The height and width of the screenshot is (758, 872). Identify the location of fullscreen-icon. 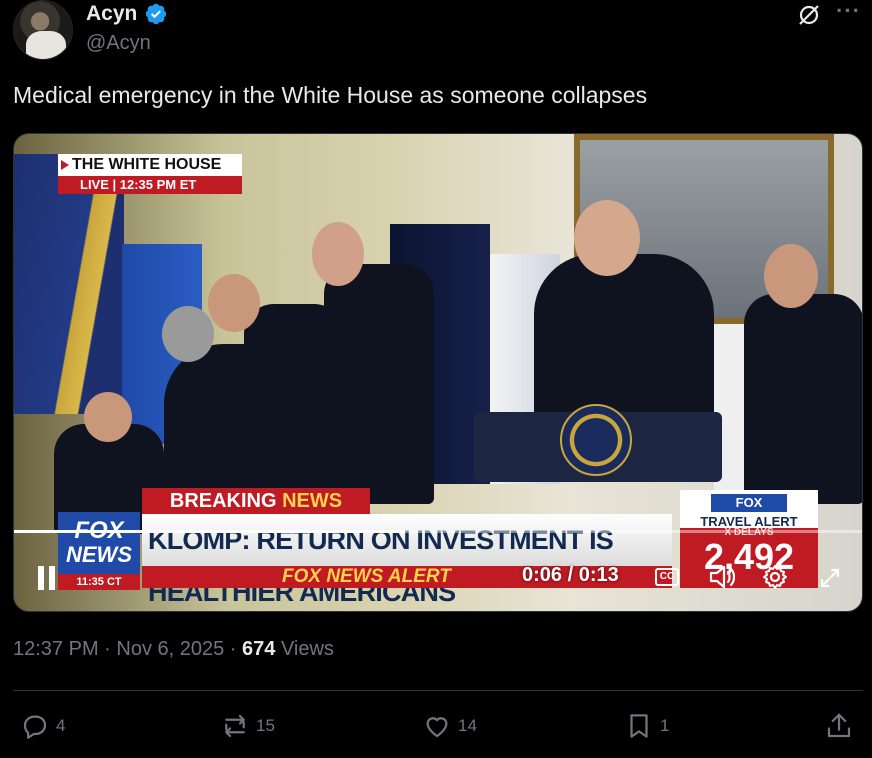
(830, 578).